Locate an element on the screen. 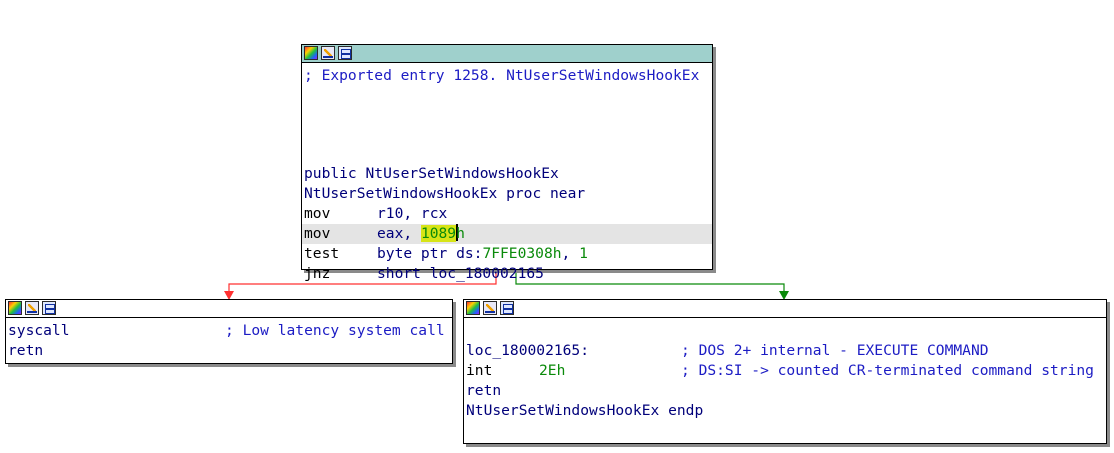  edge-true-branch is located at coordinates (650, 284).